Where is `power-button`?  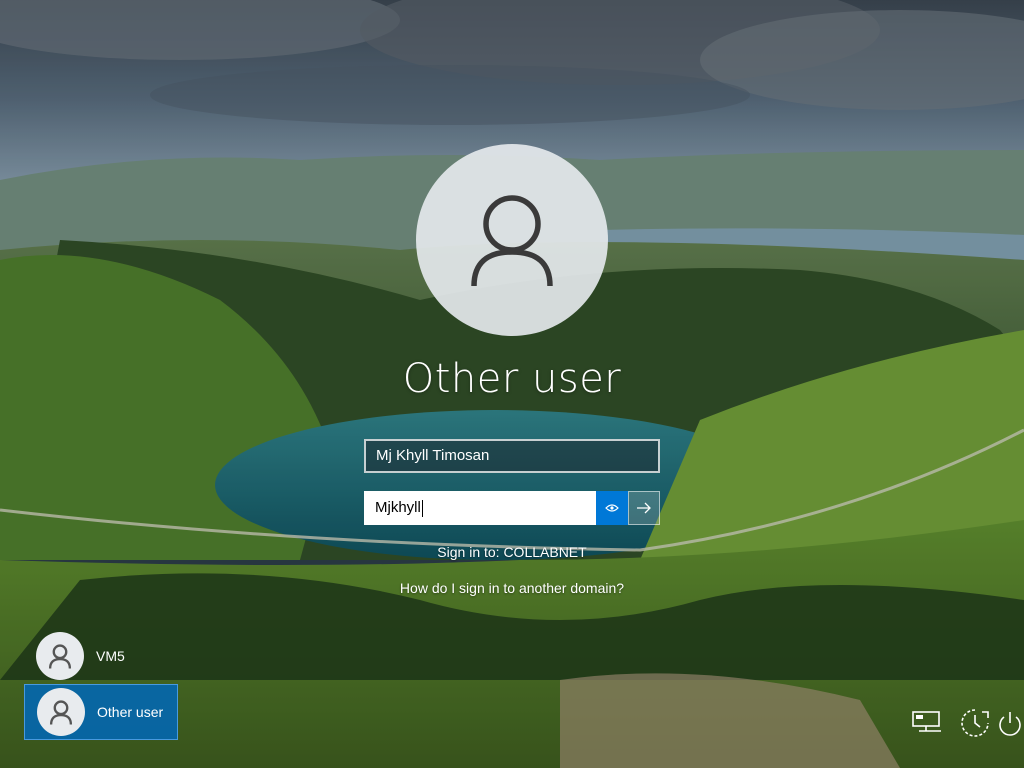 power-button is located at coordinates (1010, 723).